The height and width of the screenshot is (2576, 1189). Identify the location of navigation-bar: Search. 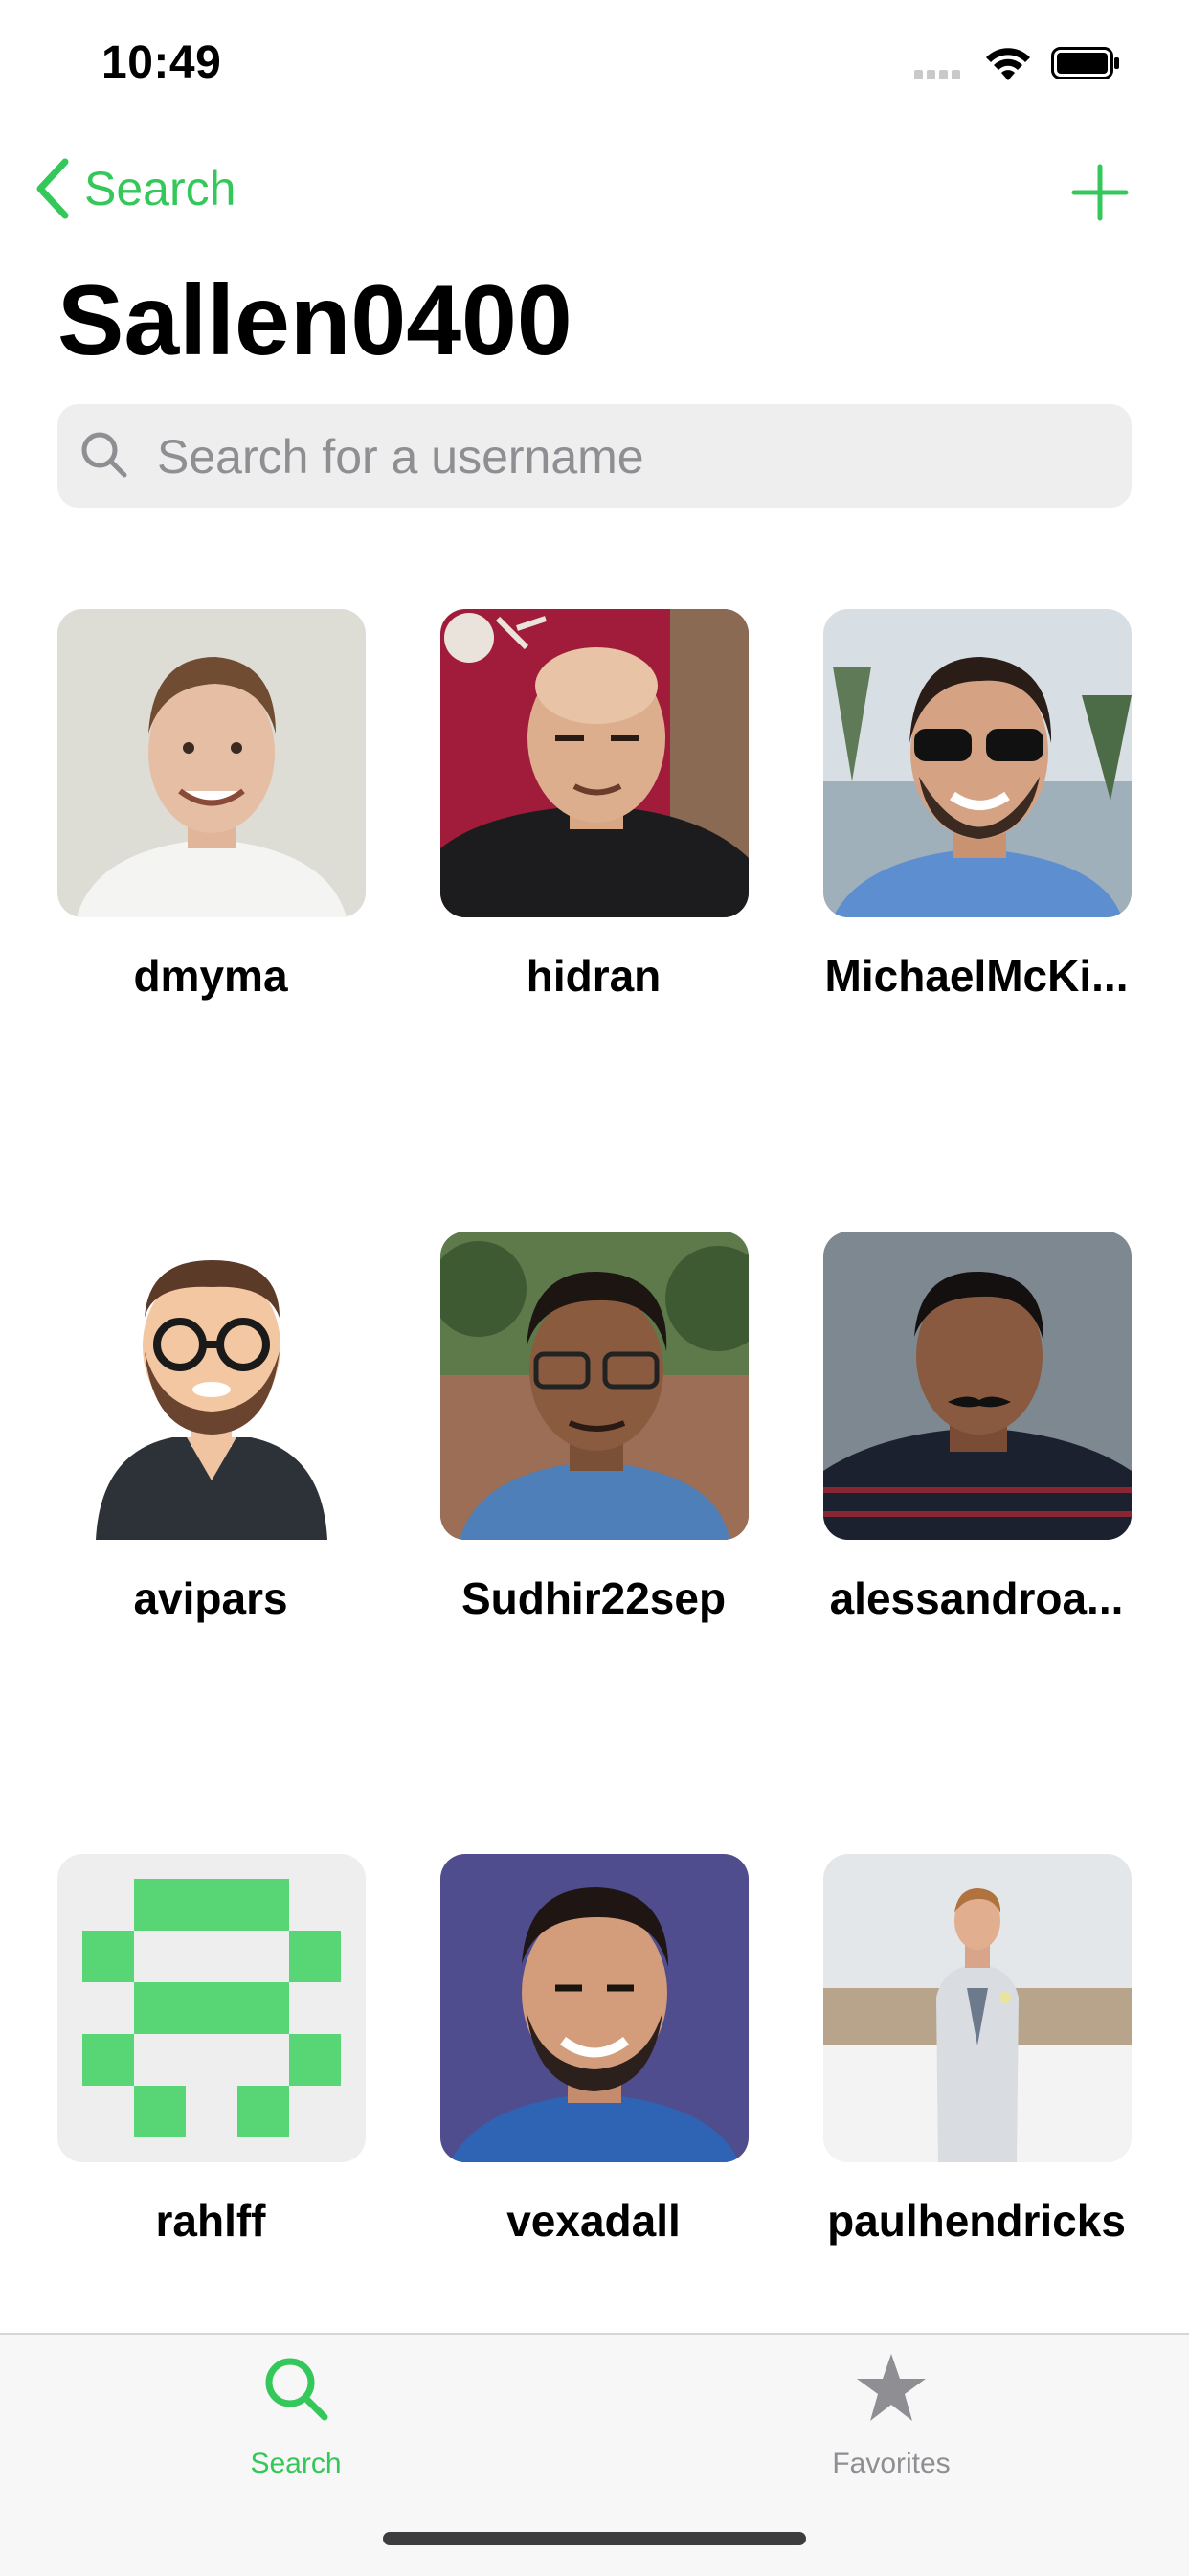
(594, 191).